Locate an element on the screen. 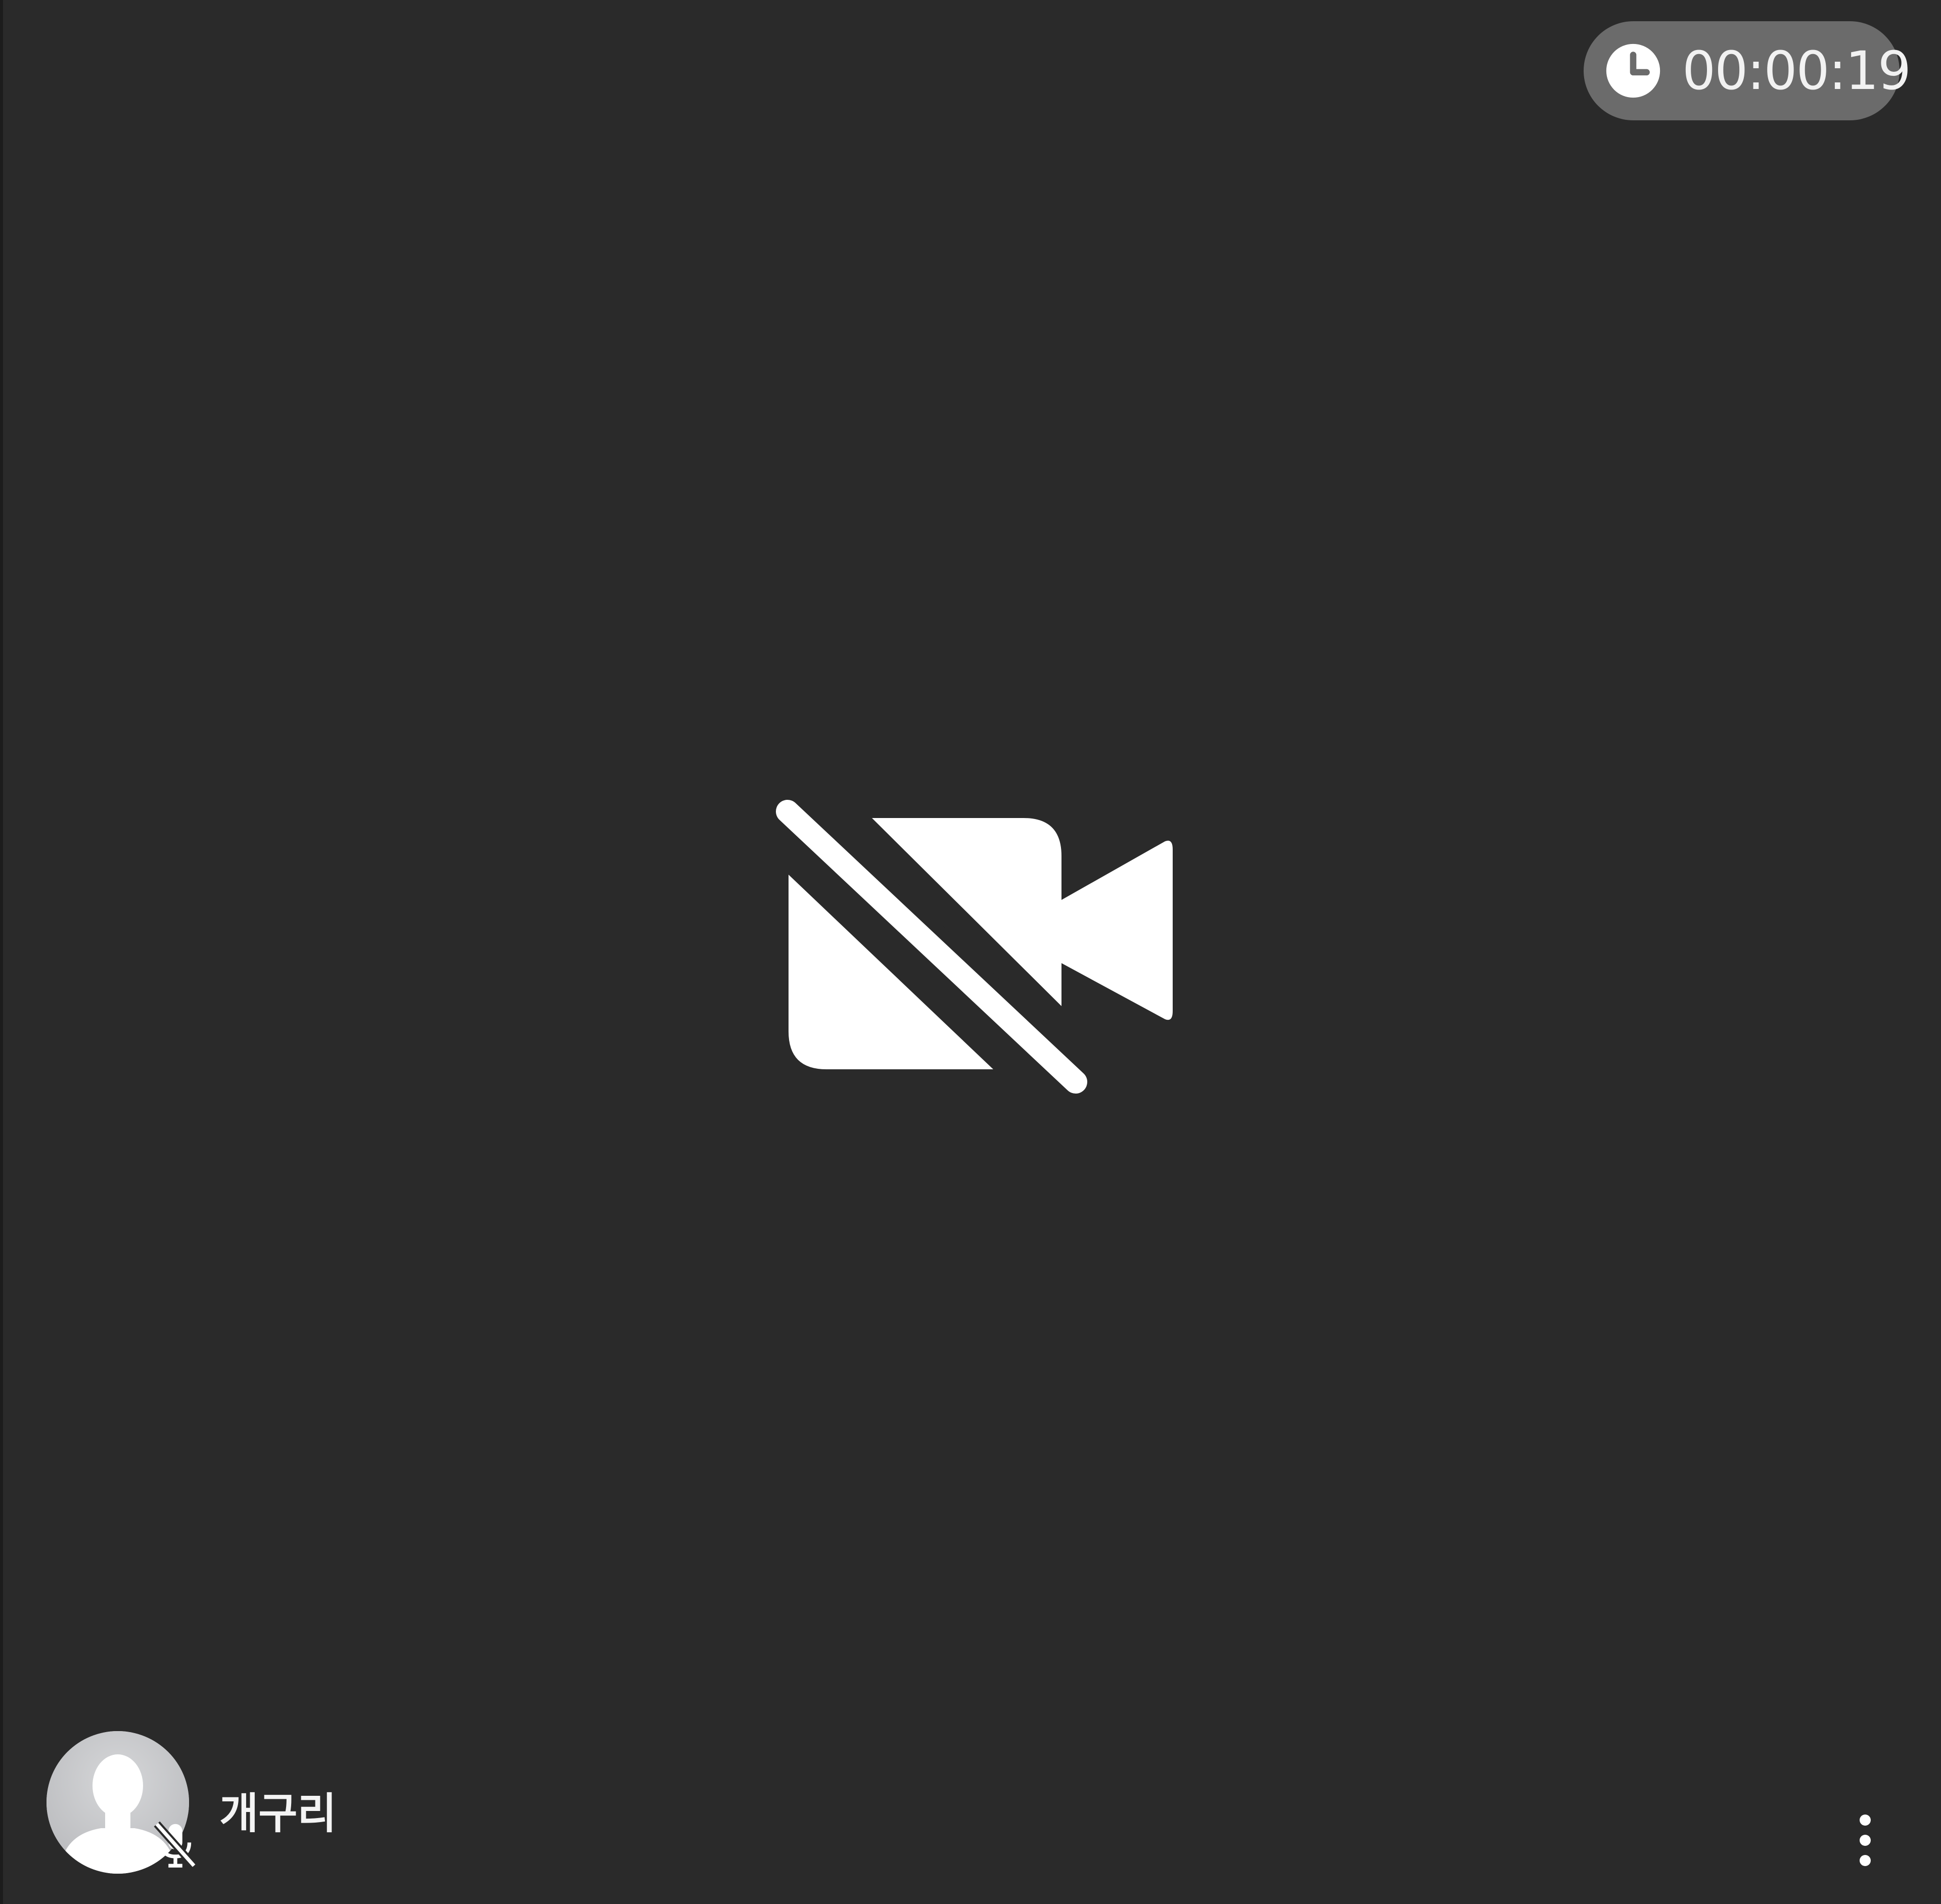 Image resolution: width=1941 pixels, height=1904 pixels. tile-border is located at coordinates (2, 952).